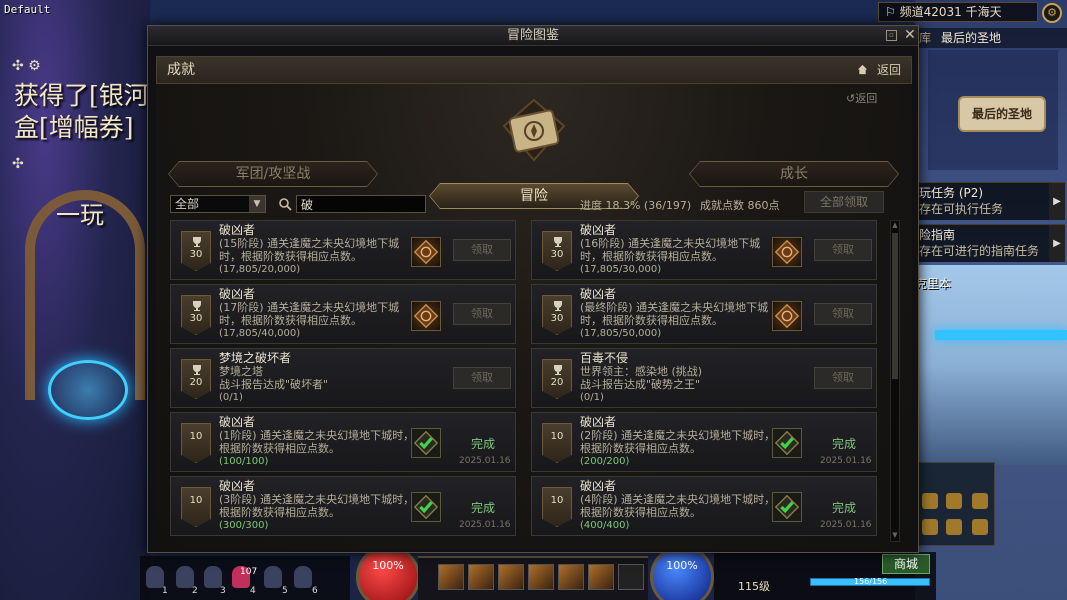 Image resolution: width=1067 pixels, height=600 pixels. Describe the element at coordinates (181, 70) in the screenshot. I see `section-title: 成就` at that location.